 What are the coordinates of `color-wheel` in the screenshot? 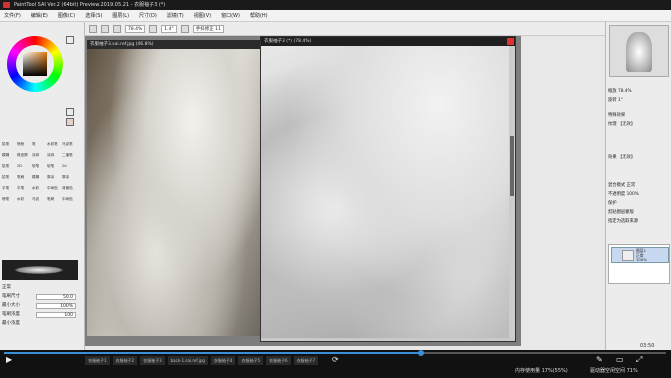 It's located at (35, 64).